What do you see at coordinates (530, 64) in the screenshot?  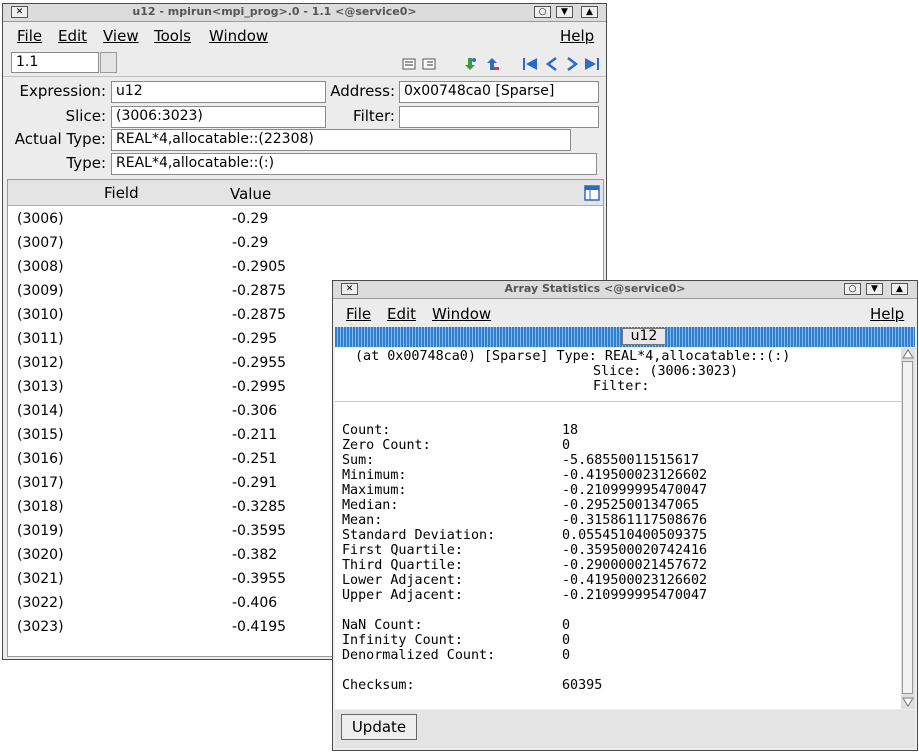 I see `first-icon` at bounding box center [530, 64].